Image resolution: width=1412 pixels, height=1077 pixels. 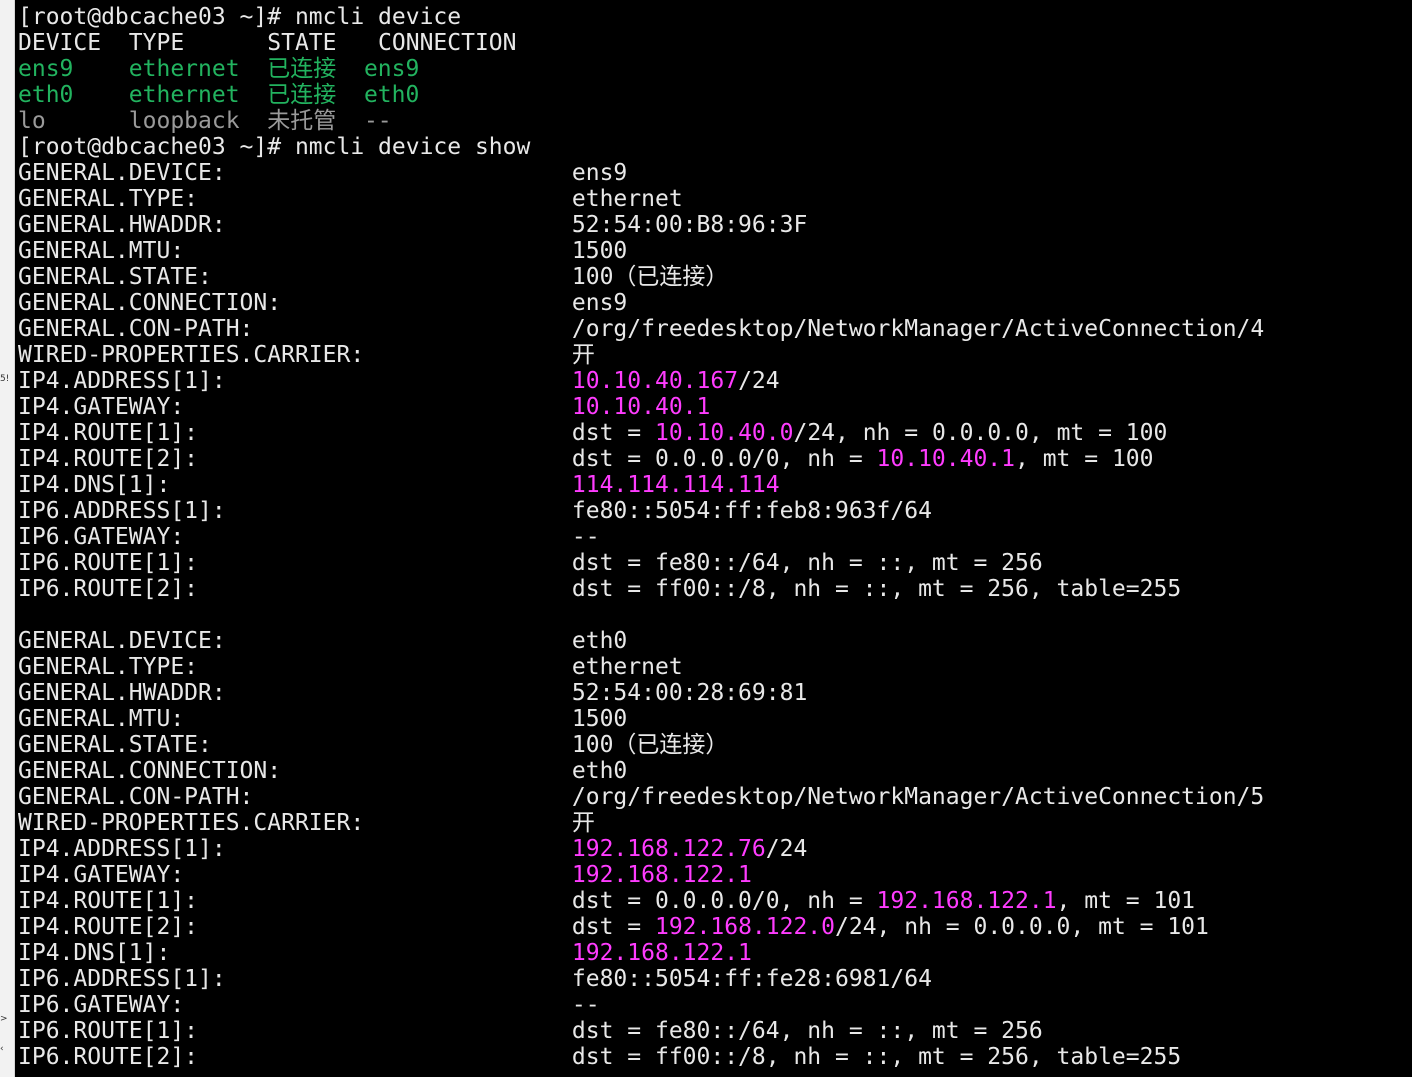 I want to click on terminal-line: IP4.DNS[1]: 192.168.122.1, so click(x=385, y=953).